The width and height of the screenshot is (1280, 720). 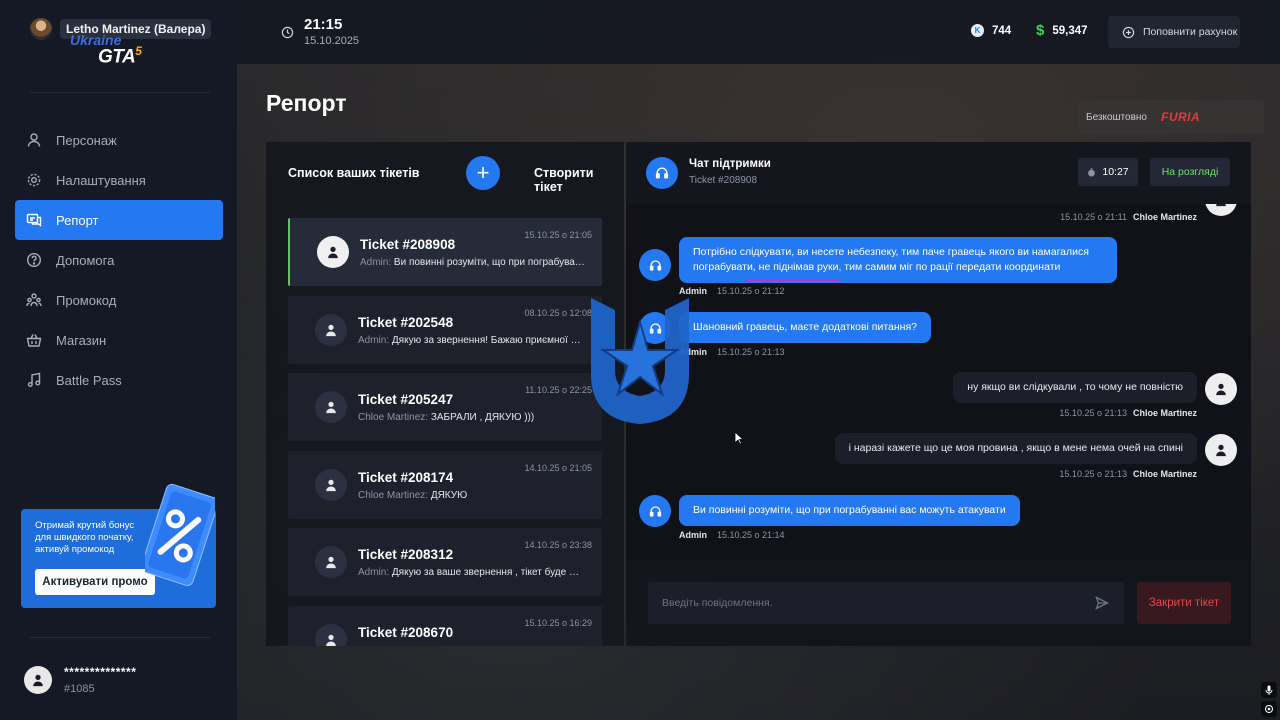 What do you see at coordinates (558, 312) in the screenshot?
I see `ticket-time: 08.10.25 о 12:08` at bounding box center [558, 312].